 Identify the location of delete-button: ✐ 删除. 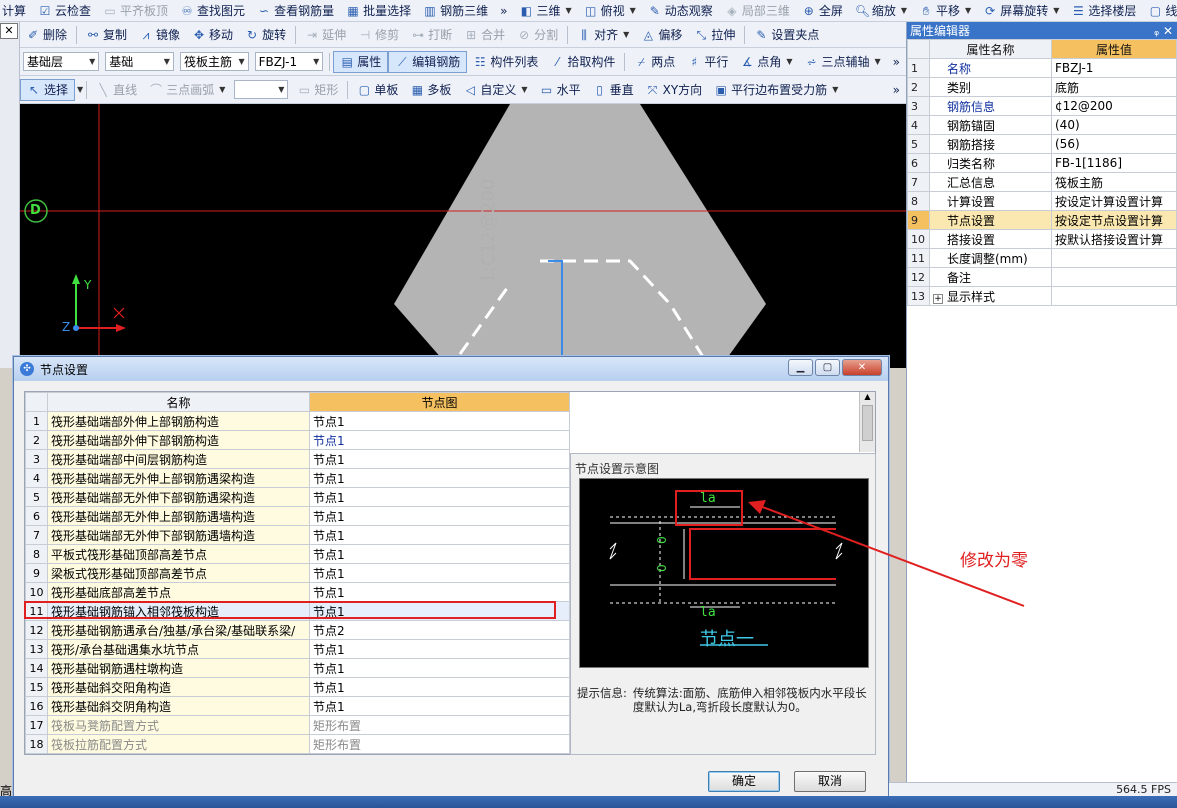
(46, 35).